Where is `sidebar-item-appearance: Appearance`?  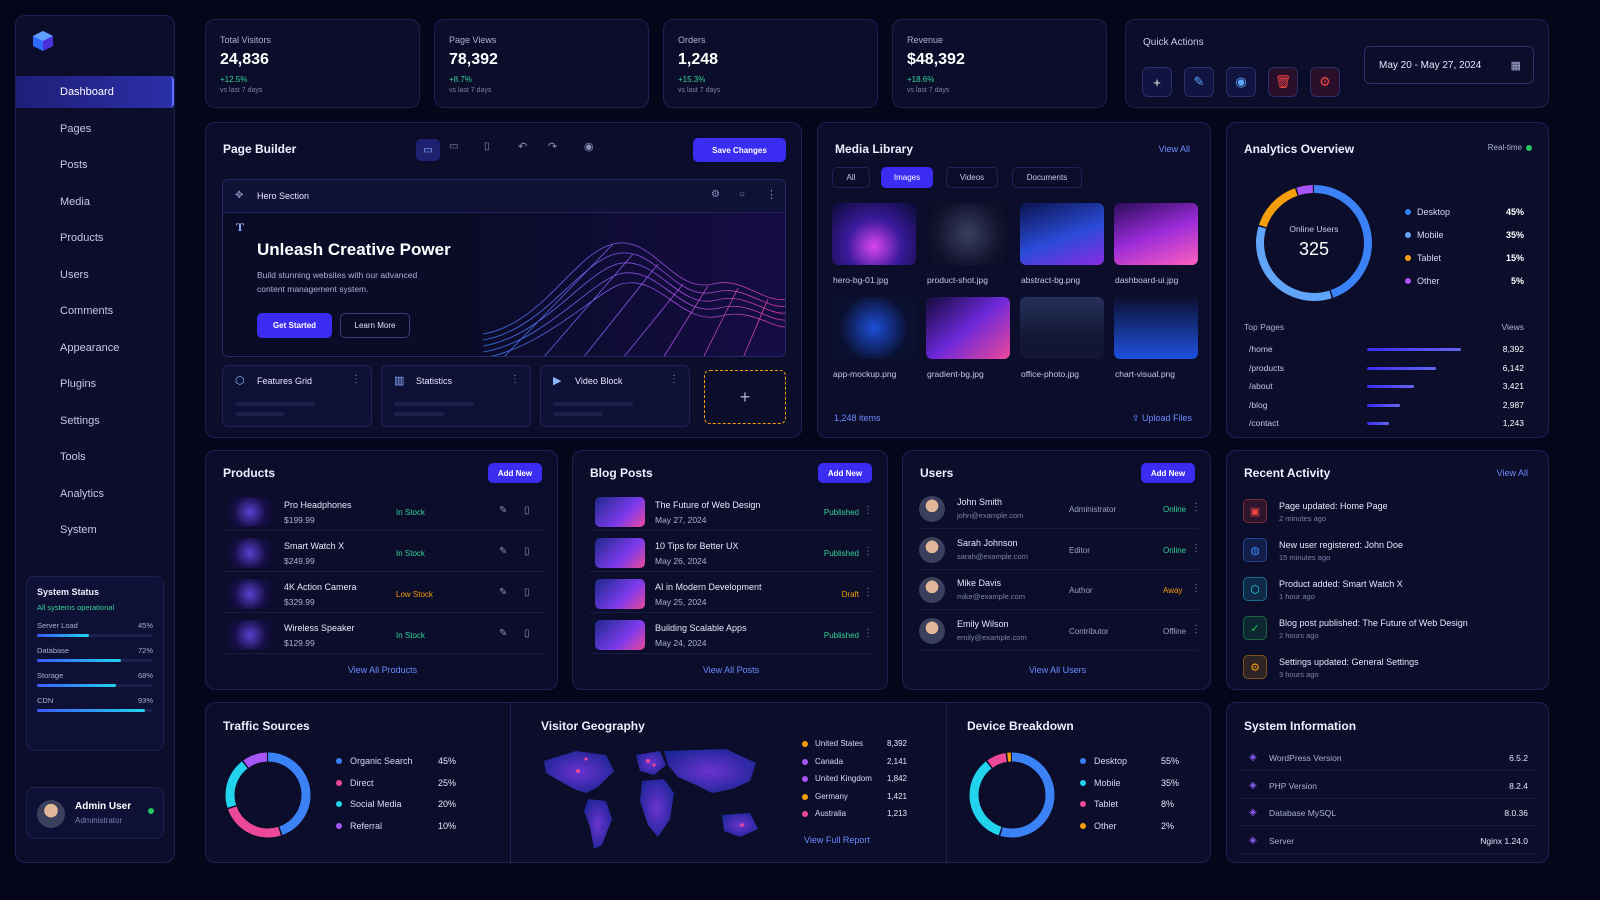
sidebar-item-appearance: Appearance is located at coordinates (95, 348).